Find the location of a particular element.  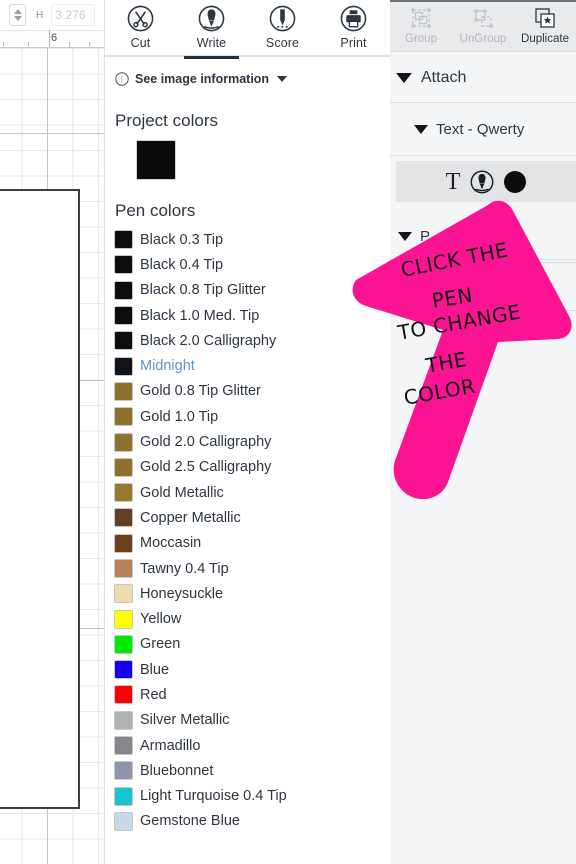

pen-color-label: Gold Metallic is located at coordinates (182, 492).